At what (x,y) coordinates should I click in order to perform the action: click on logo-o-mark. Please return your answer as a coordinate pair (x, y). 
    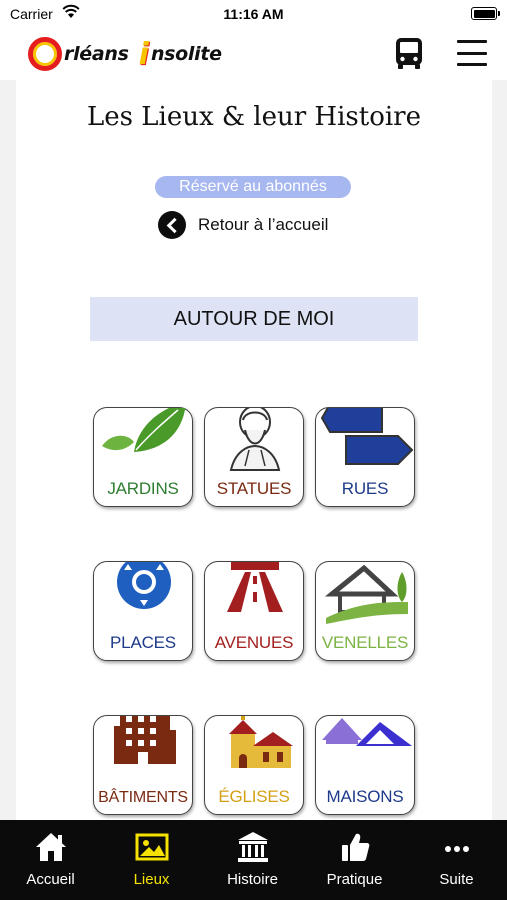
    Looking at the image, I should click on (45, 54).